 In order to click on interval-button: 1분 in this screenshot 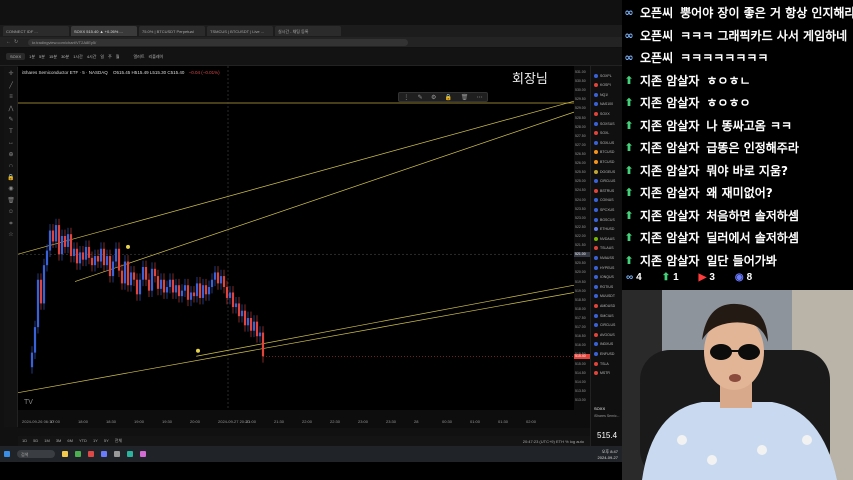, I will do `click(32, 57)`.